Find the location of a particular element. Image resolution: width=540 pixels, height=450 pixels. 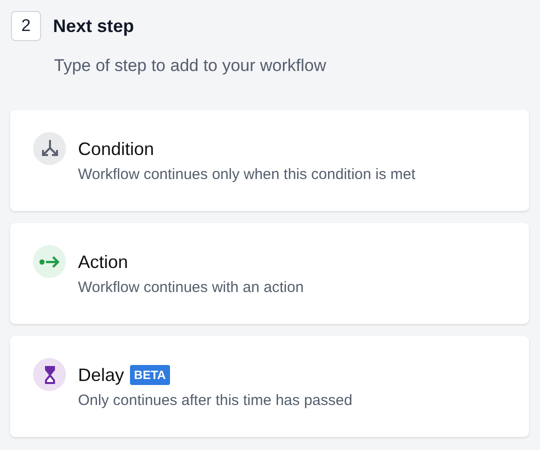

card-title: Delay is located at coordinates (101, 375).